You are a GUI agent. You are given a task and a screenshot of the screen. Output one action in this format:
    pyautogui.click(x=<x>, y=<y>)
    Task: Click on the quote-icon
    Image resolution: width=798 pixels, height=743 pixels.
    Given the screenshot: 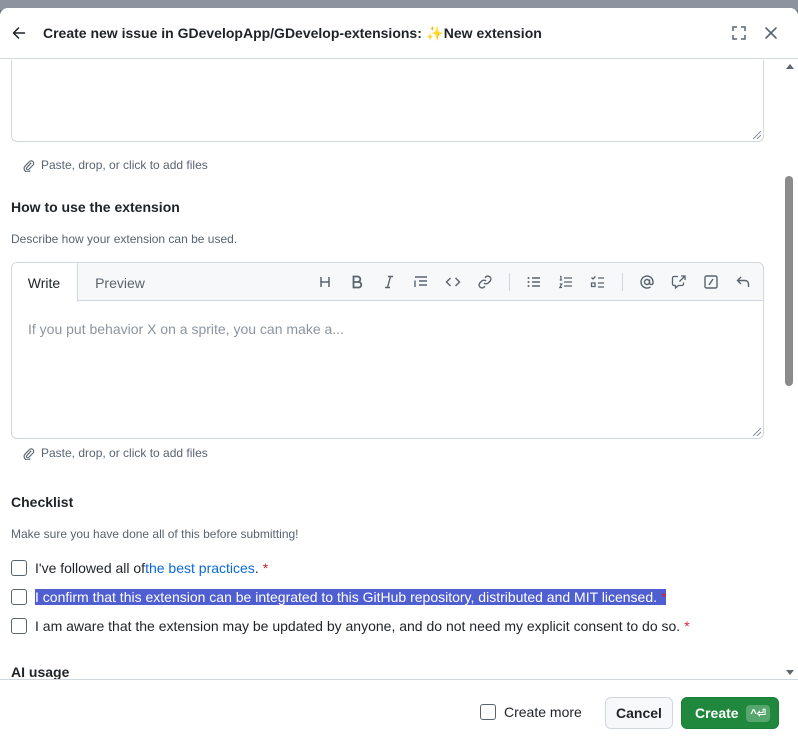 What is the action you would take?
    pyautogui.click(x=420, y=281)
    